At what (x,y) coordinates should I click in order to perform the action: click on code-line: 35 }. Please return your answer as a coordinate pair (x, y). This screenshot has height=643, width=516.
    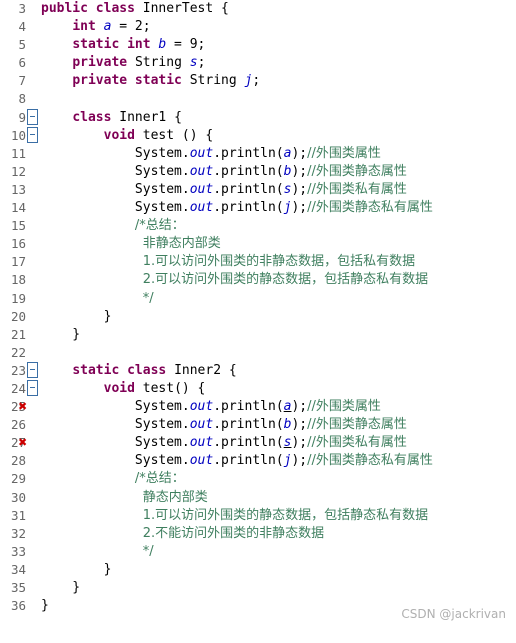
    Looking at the image, I should click on (258, 588).